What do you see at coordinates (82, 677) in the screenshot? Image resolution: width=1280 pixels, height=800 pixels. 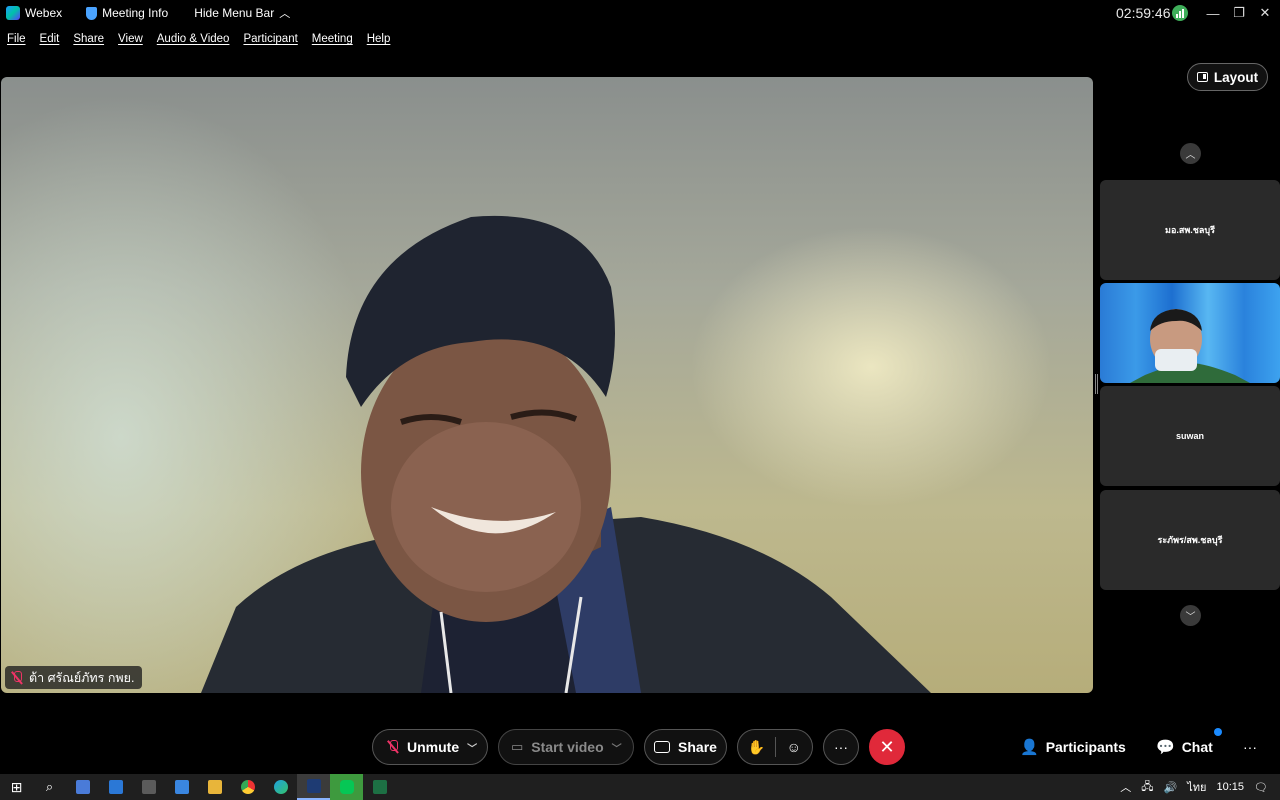 I see `speaker-name: ต้า ศรัณย์ภัทร กพย.` at bounding box center [82, 677].